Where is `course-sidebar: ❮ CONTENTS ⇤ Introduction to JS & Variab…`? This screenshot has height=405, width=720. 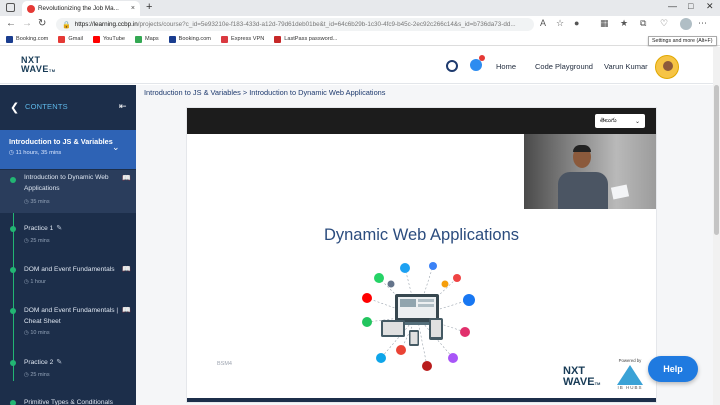 course-sidebar: ❮ CONTENTS ⇤ Introduction to JS & Variab… is located at coordinates (68, 245).